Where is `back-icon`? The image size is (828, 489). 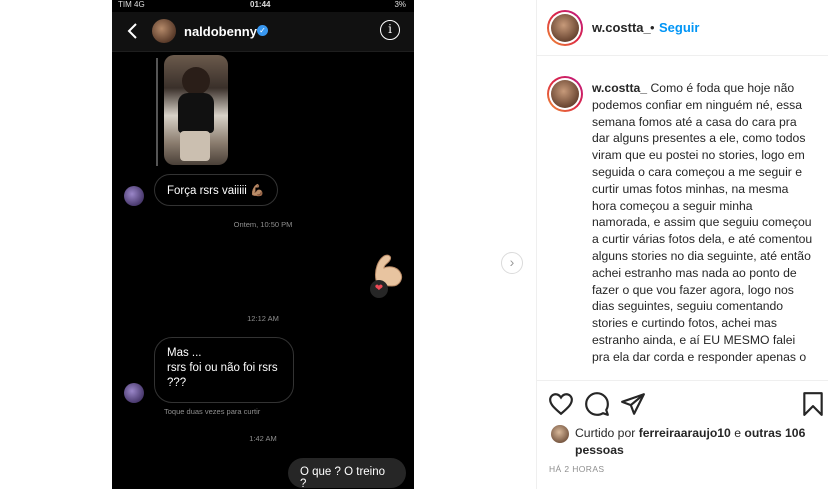 back-icon is located at coordinates (132, 31).